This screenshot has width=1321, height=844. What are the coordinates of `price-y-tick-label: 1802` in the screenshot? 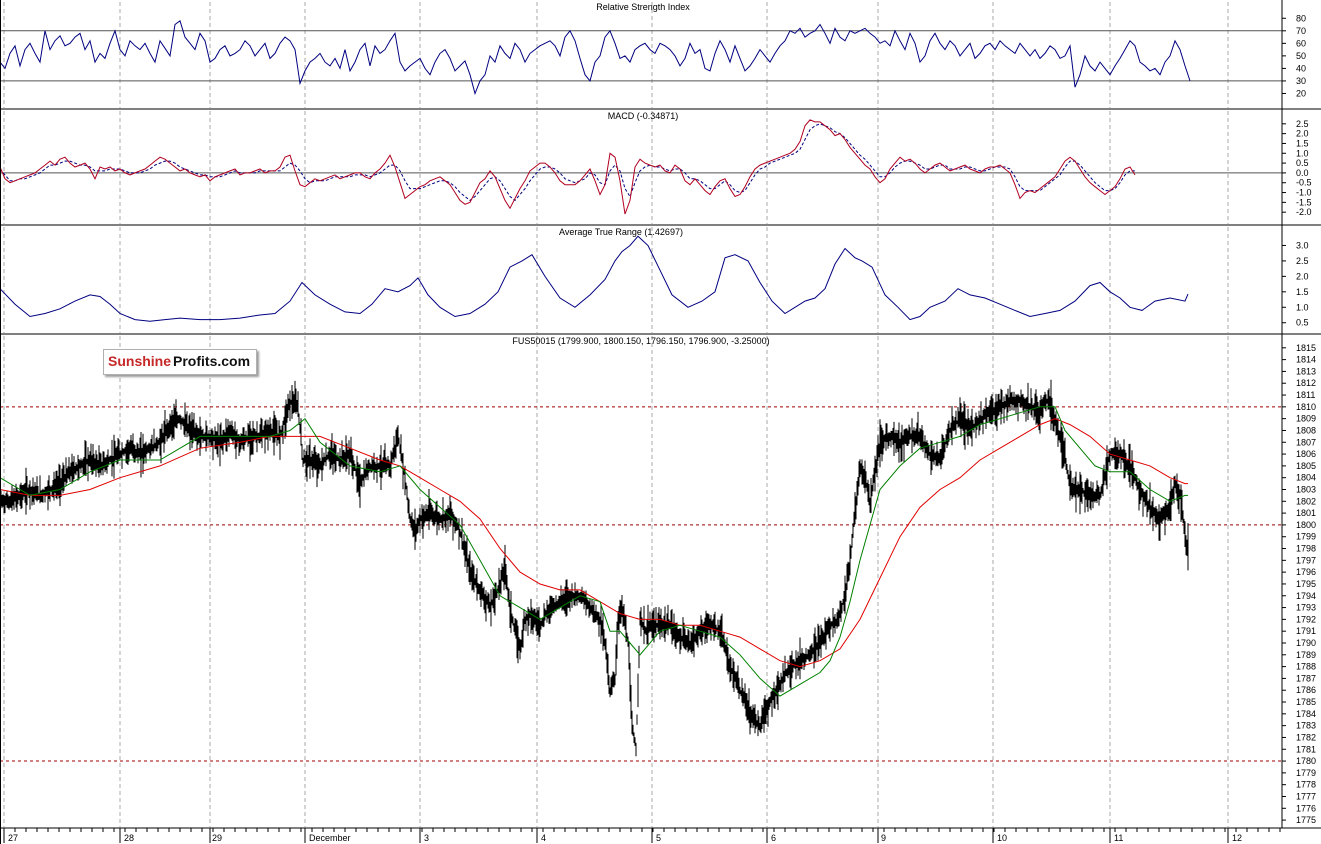 It's located at (1306, 501).